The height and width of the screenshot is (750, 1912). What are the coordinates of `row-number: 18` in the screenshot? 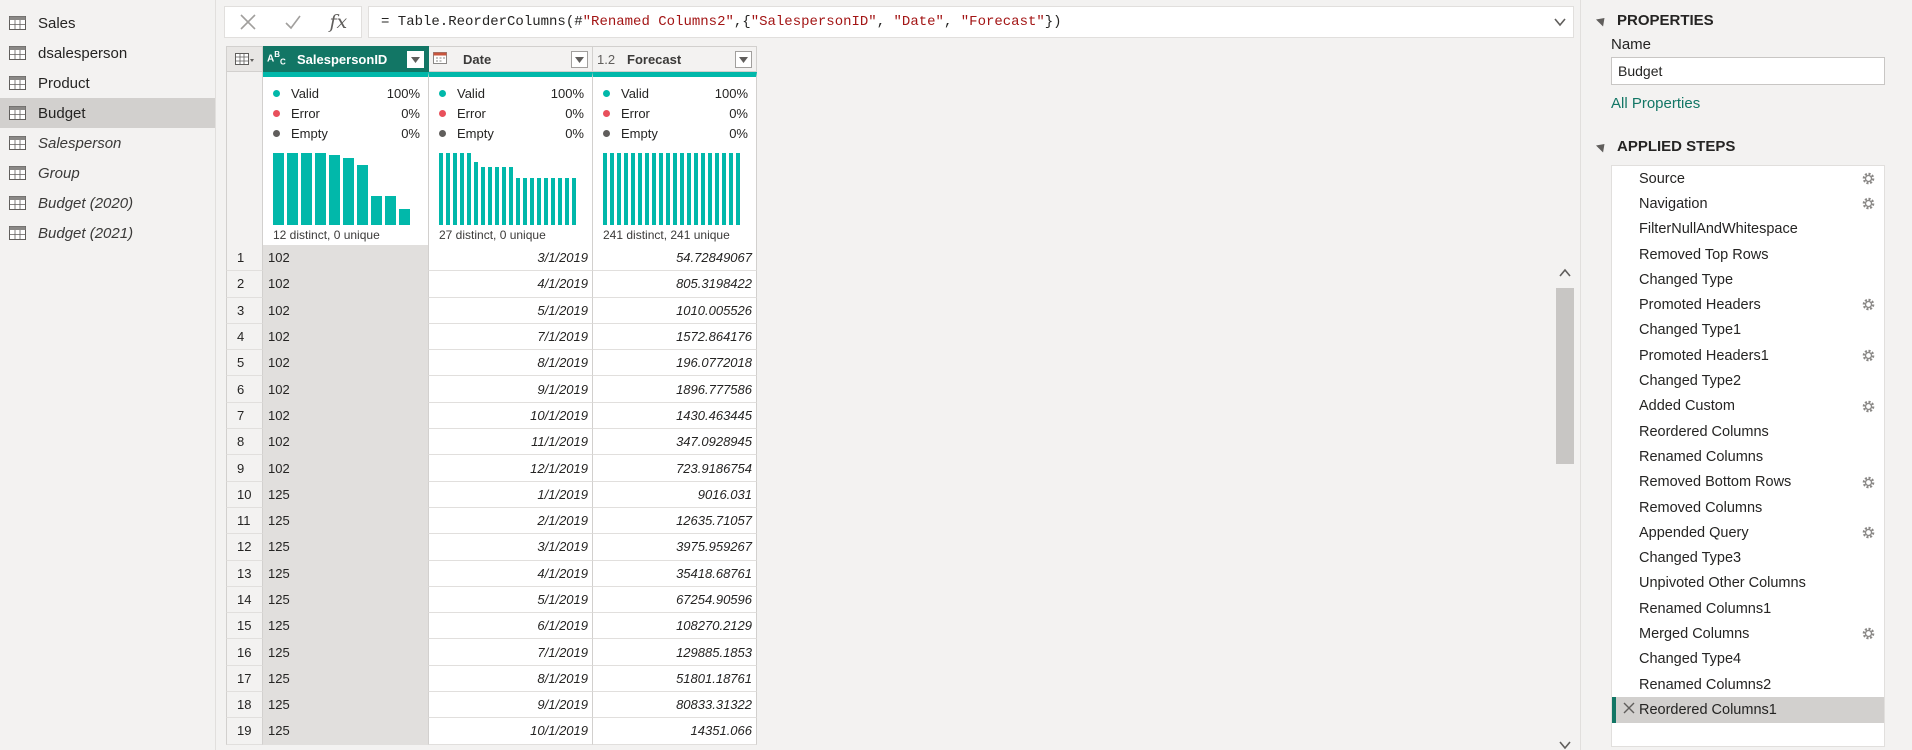 It's located at (244, 705).